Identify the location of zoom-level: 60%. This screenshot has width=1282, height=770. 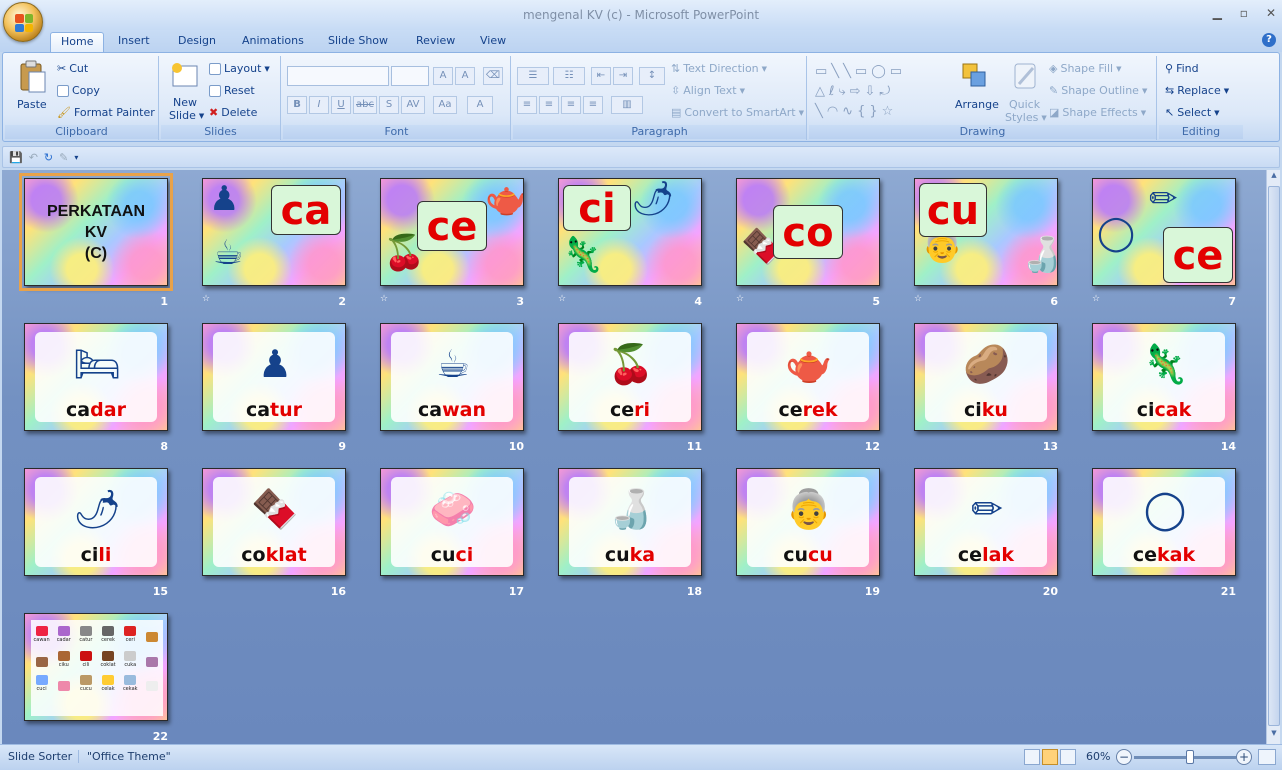
(1098, 756).